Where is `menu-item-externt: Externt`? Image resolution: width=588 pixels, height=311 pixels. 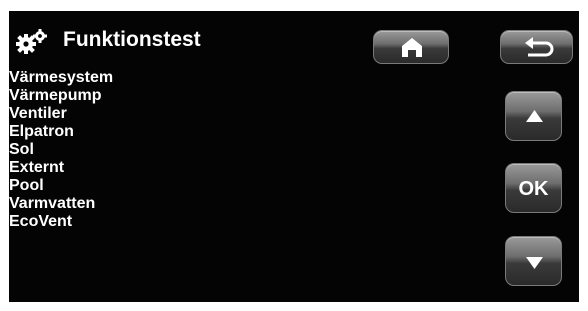 menu-item-externt: Externt is located at coordinates (61, 168).